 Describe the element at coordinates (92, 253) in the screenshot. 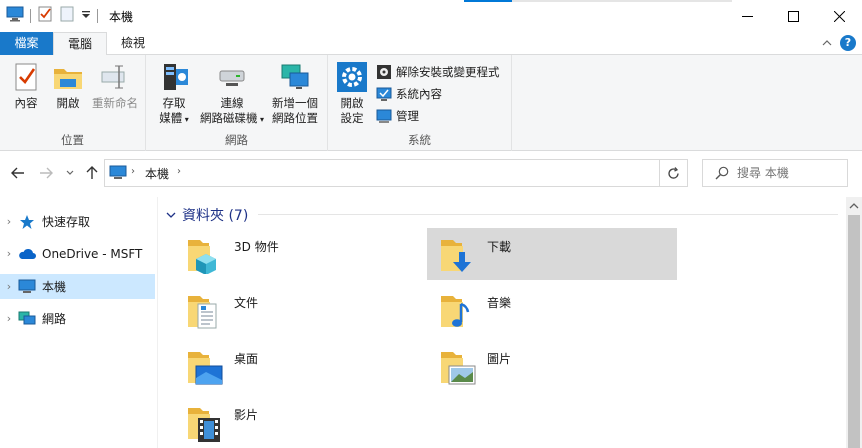

I see `nav-label-onedrive: OneDrive - MSFT` at that location.